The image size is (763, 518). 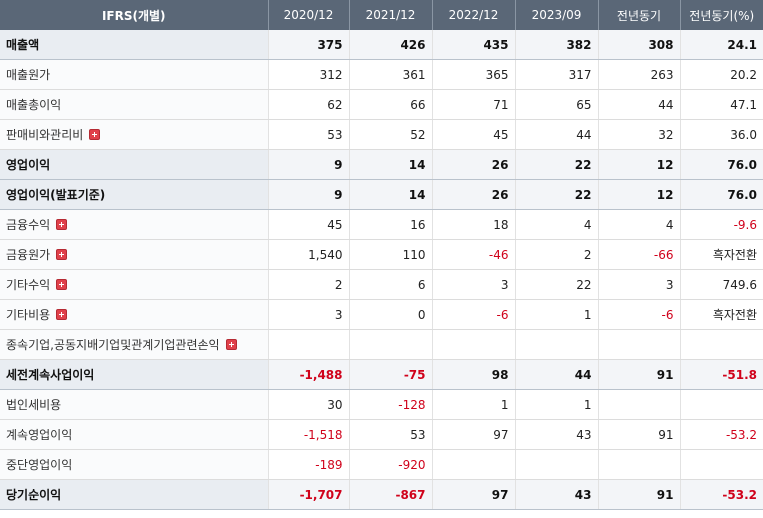 I want to click on value-cell: 65, so click(x=557, y=104).